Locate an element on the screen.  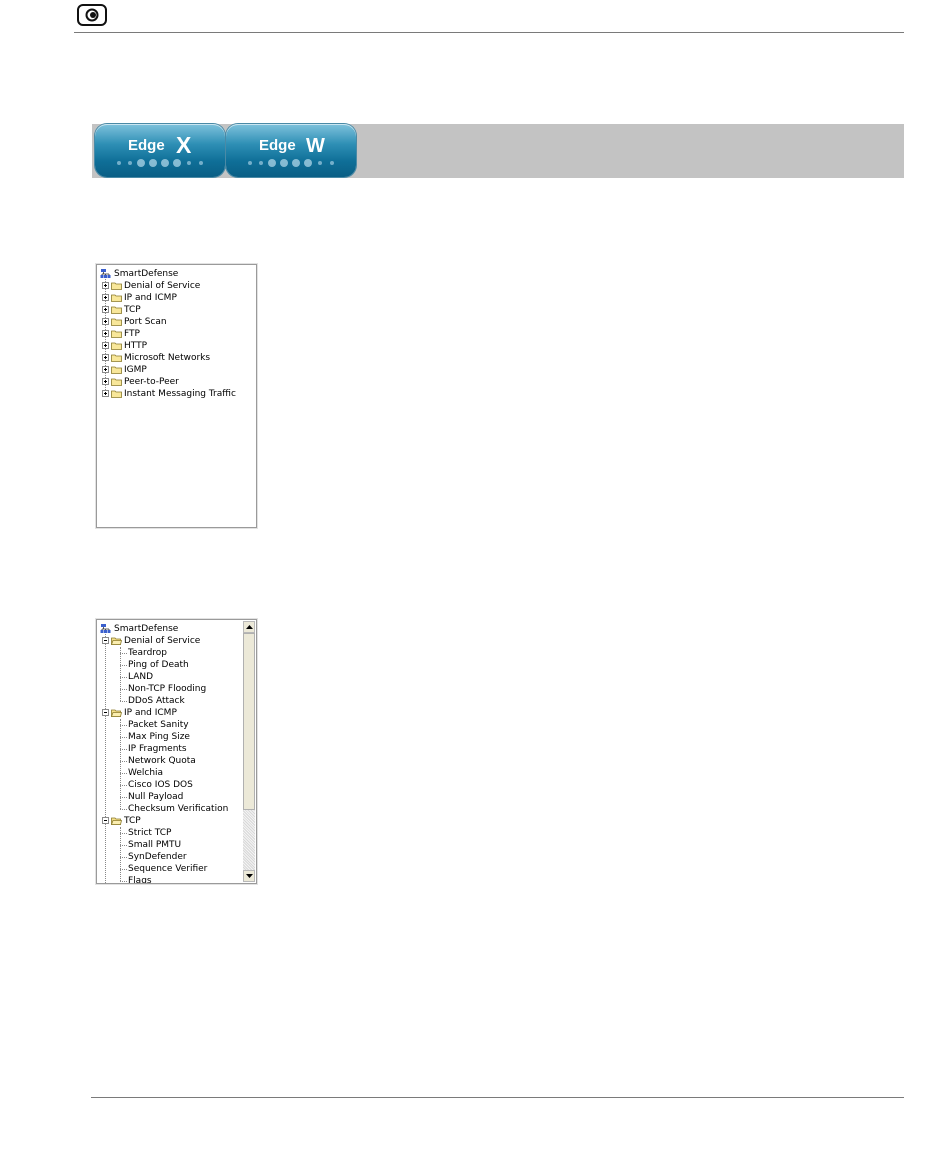
circle-dot-logo-icon is located at coordinates (92, 15).